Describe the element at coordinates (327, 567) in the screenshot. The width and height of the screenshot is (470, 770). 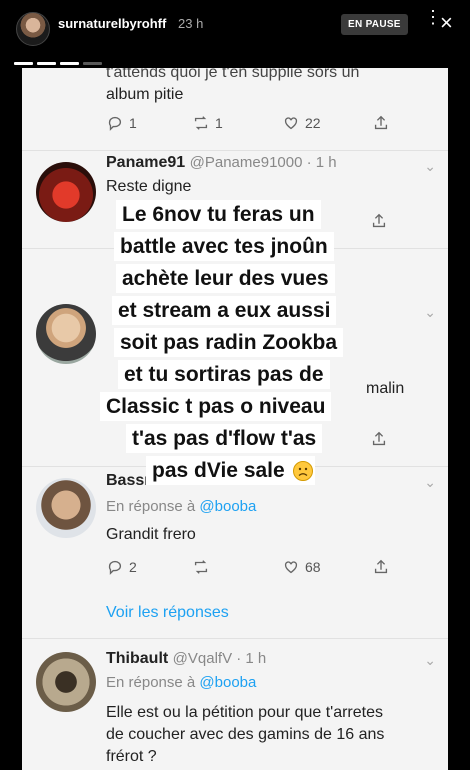
I see `like-button: 68` at that location.